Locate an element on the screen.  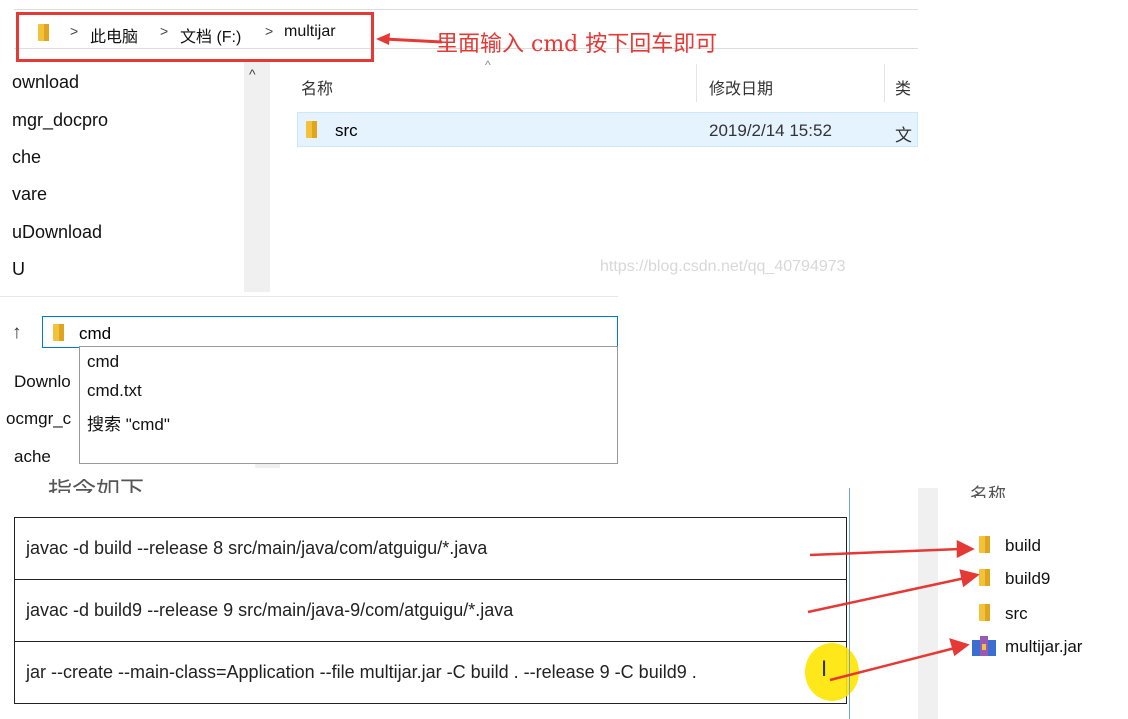
nav-item: ache is located at coordinates (32, 457).